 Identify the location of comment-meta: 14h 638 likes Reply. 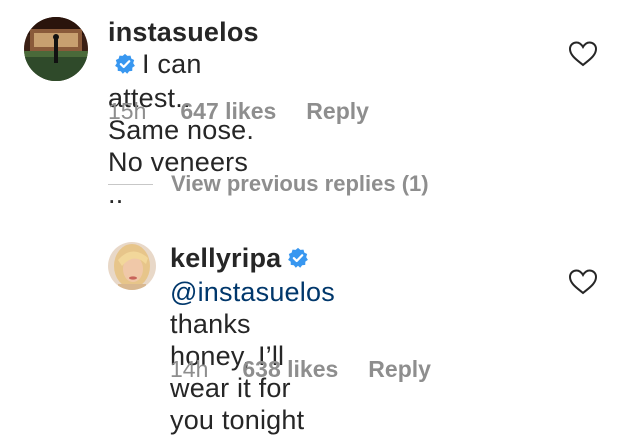
(315, 369).